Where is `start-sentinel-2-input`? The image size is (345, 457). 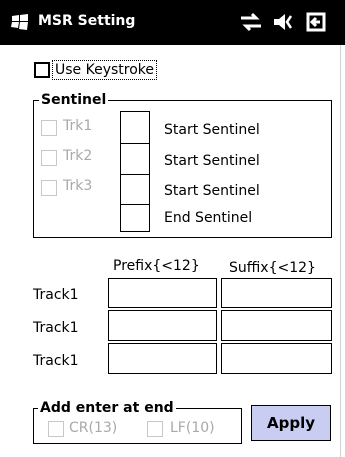
start-sentinel-2-input is located at coordinates (135, 159).